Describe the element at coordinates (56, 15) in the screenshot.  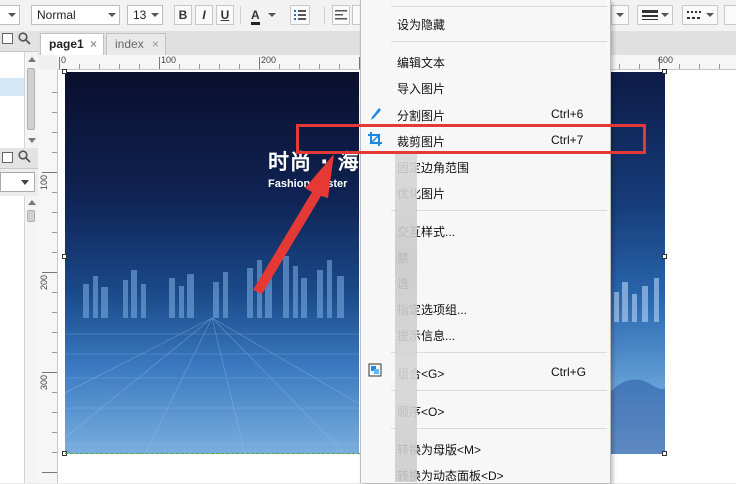
I see `font-style-value: Normal` at that location.